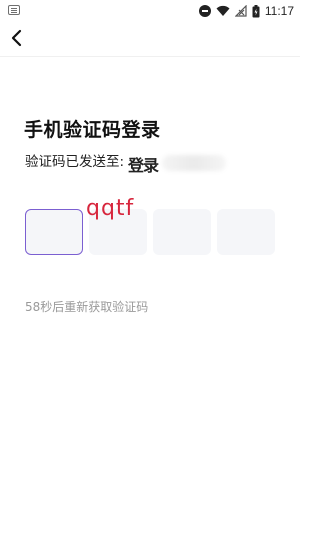  Describe the element at coordinates (194, 163) in the screenshot. I see `masked-phone-number` at that location.